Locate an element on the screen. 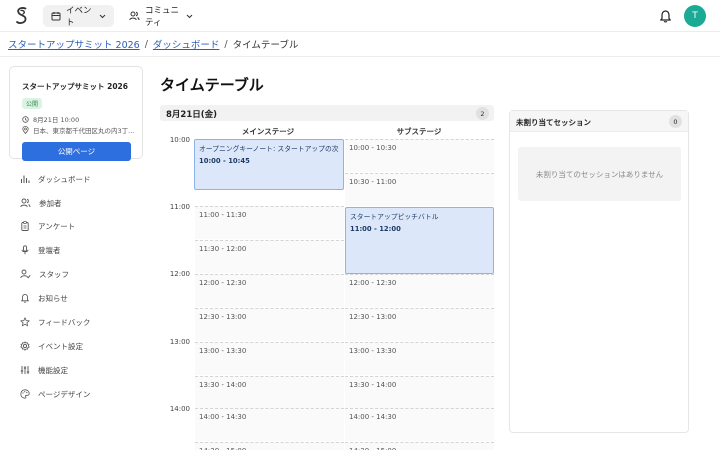 This screenshot has height=450, width=720. sidebar-item-page-design: ページデザイン is located at coordinates (55, 394).